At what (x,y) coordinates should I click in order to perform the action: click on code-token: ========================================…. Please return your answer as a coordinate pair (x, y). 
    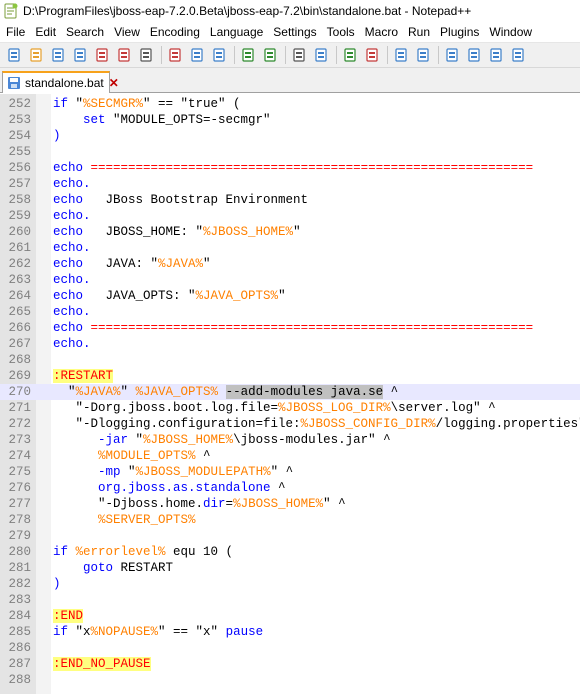
    Looking at the image, I should click on (312, 168).